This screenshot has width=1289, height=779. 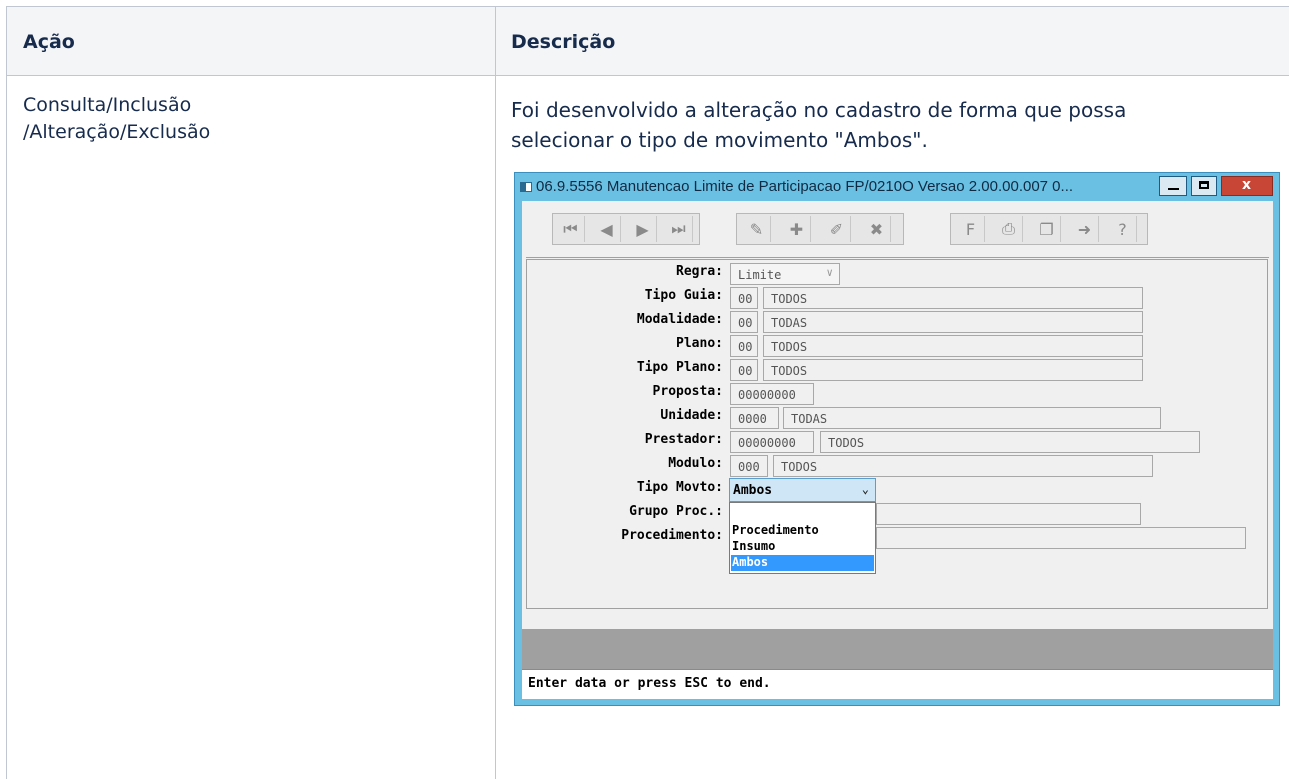 What do you see at coordinates (1173, 186) in the screenshot?
I see `minimize-button` at bounding box center [1173, 186].